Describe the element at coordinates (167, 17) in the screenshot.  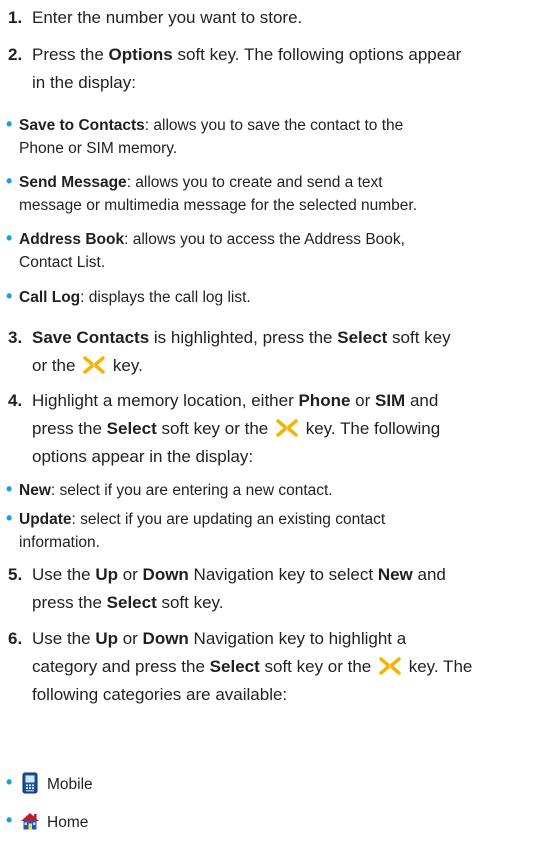
I see `step-text: Enter the number you want to store.` at that location.